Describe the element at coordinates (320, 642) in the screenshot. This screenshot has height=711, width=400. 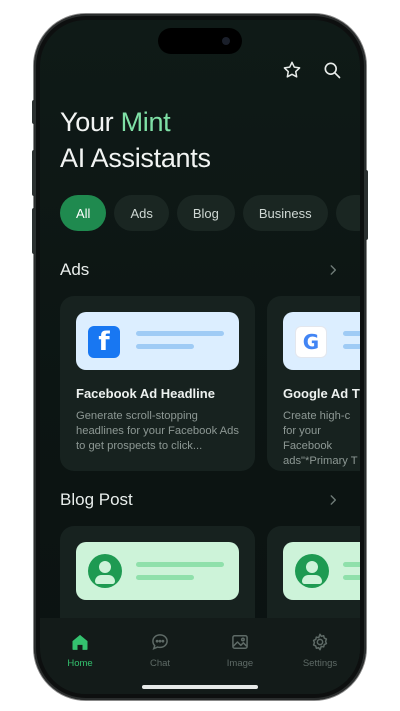
I see `settings-icon` at that location.